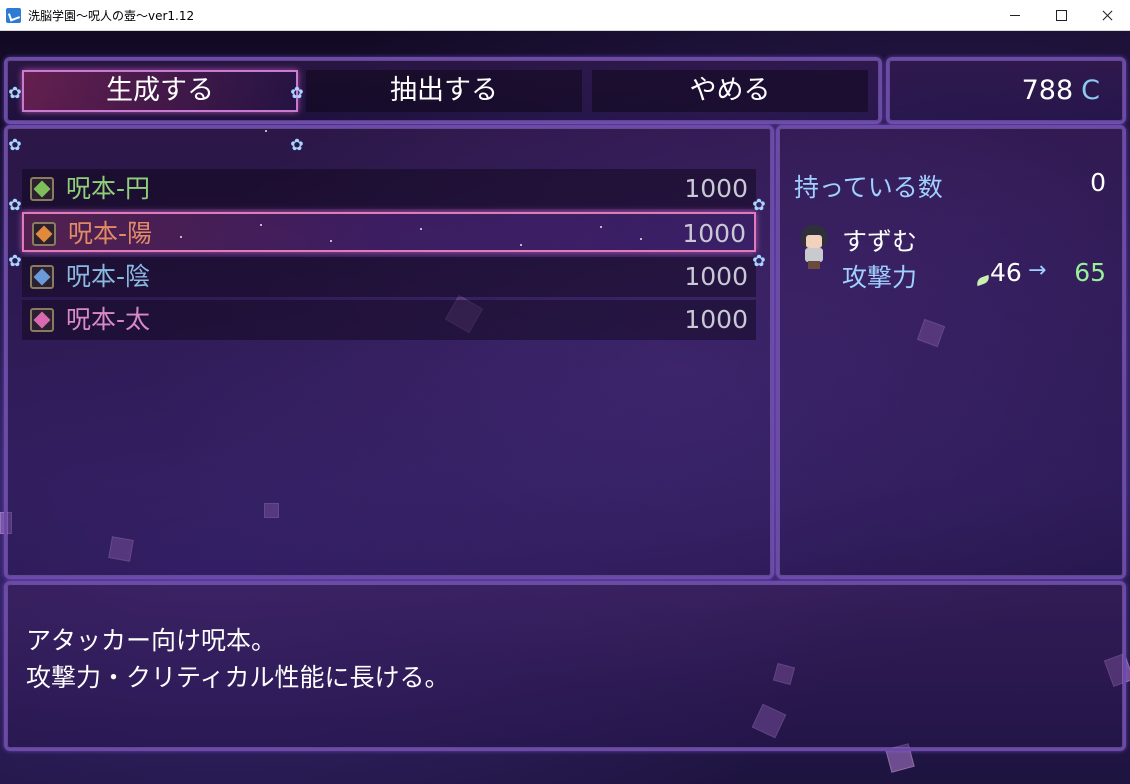 This screenshot has width=1130, height=784. What do you see at coordinates (160, 91) in the screenshot?
I see `create-command-button: 生成する` at bounding box center [160, 91].